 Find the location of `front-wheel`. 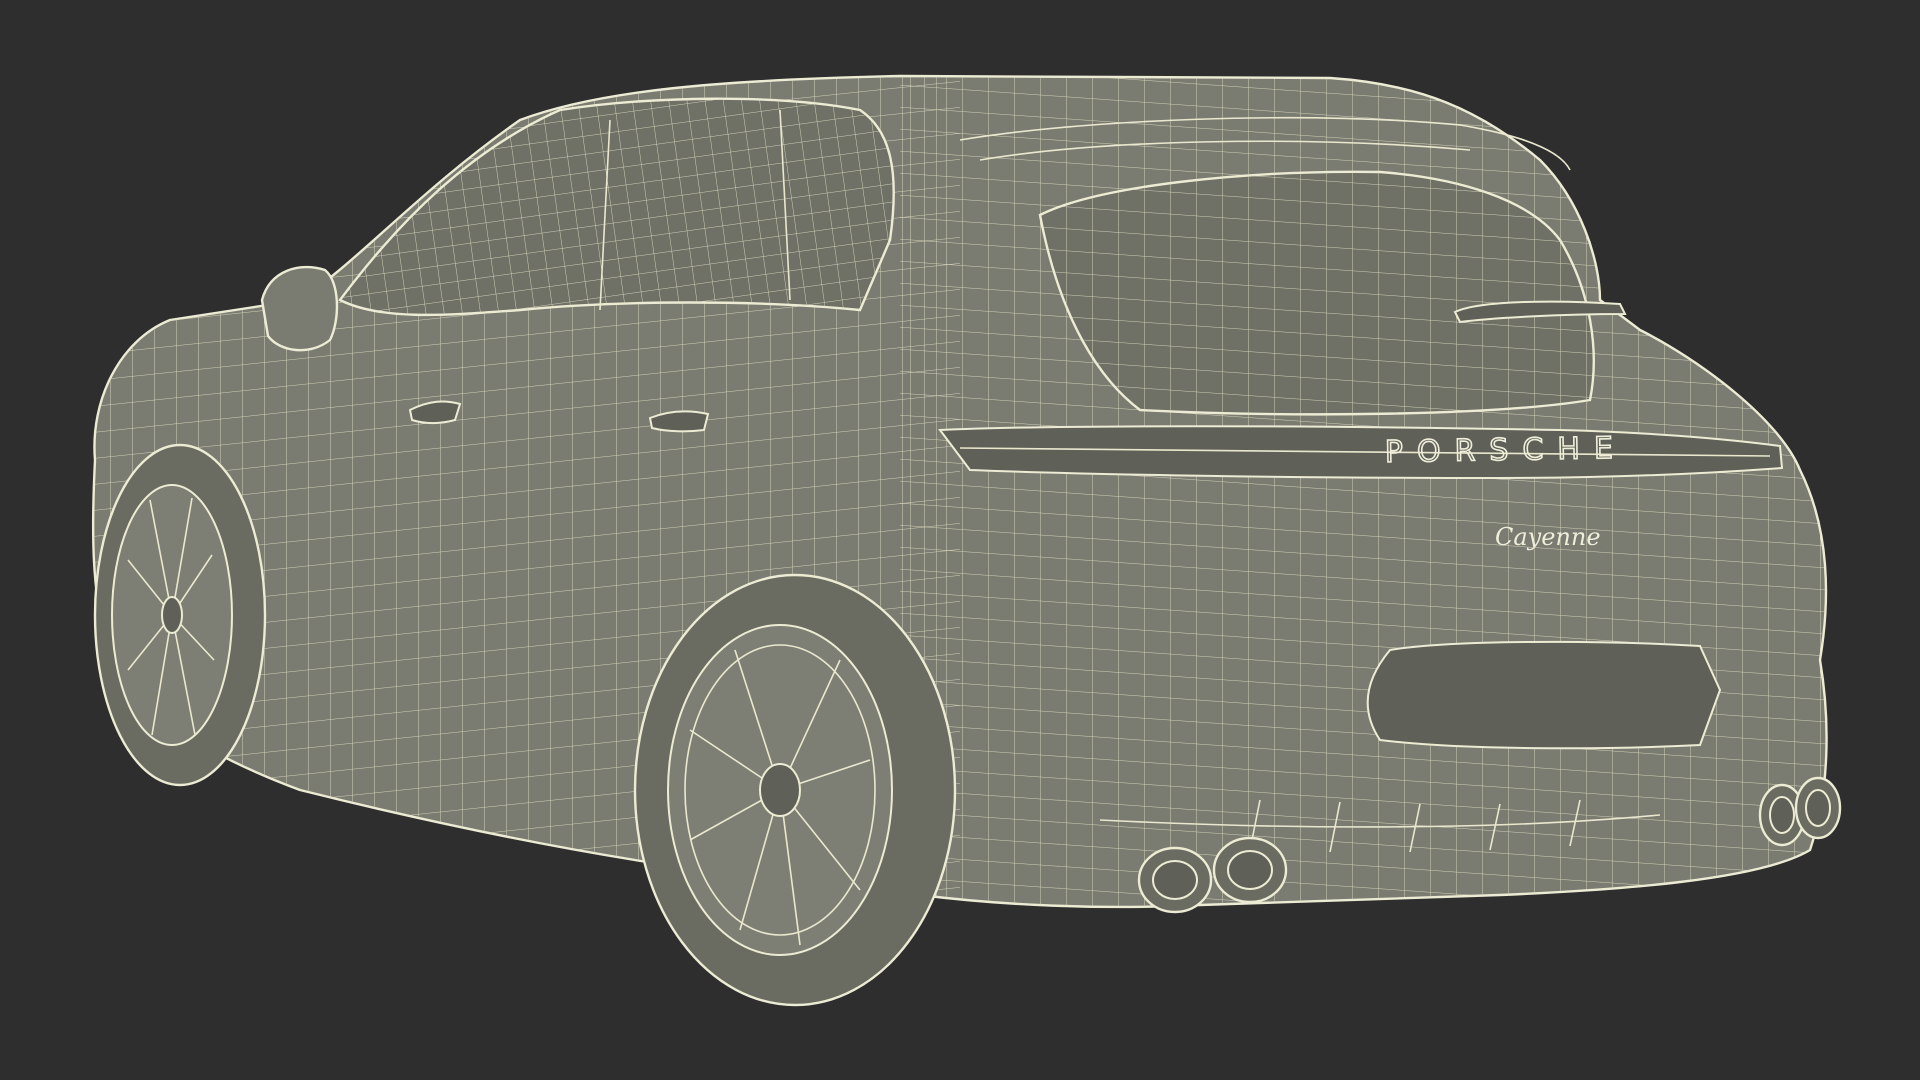

front-wheel is located at coordinates (180, 615).